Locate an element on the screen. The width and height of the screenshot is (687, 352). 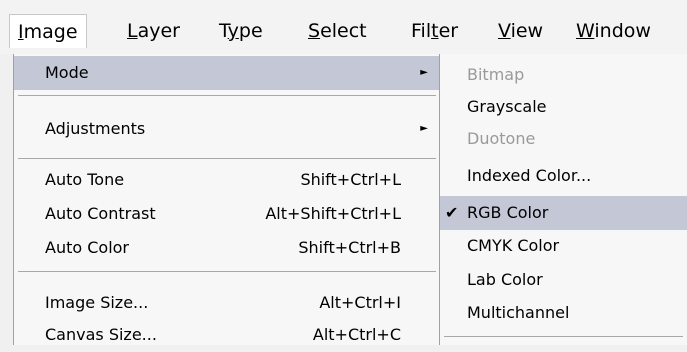
menu-item-auto-tone: Auto Tone Shift+Ctrl+L is located at coordinates (227, 180).